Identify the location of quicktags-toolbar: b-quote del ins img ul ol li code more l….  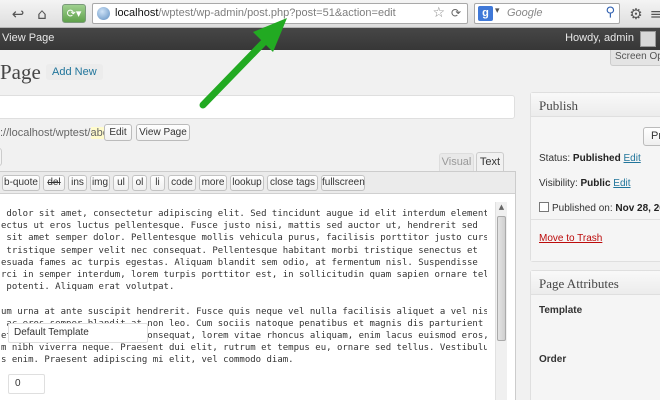
(257, 183).